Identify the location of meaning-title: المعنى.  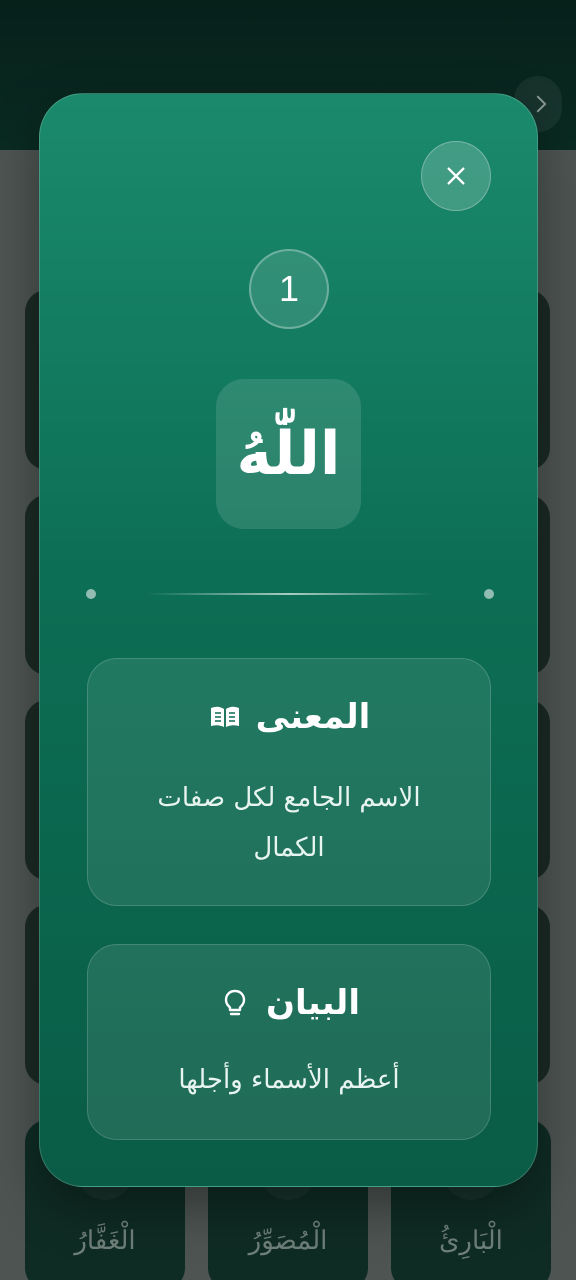
(313, 717).